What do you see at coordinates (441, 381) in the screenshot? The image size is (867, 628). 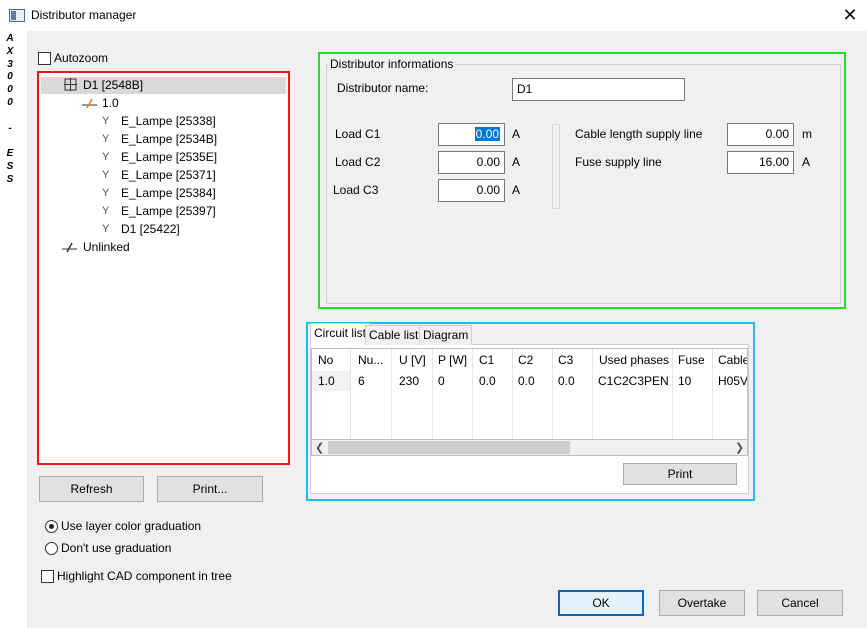 I see `table-cell: 0` at bounding box center [441, 381].